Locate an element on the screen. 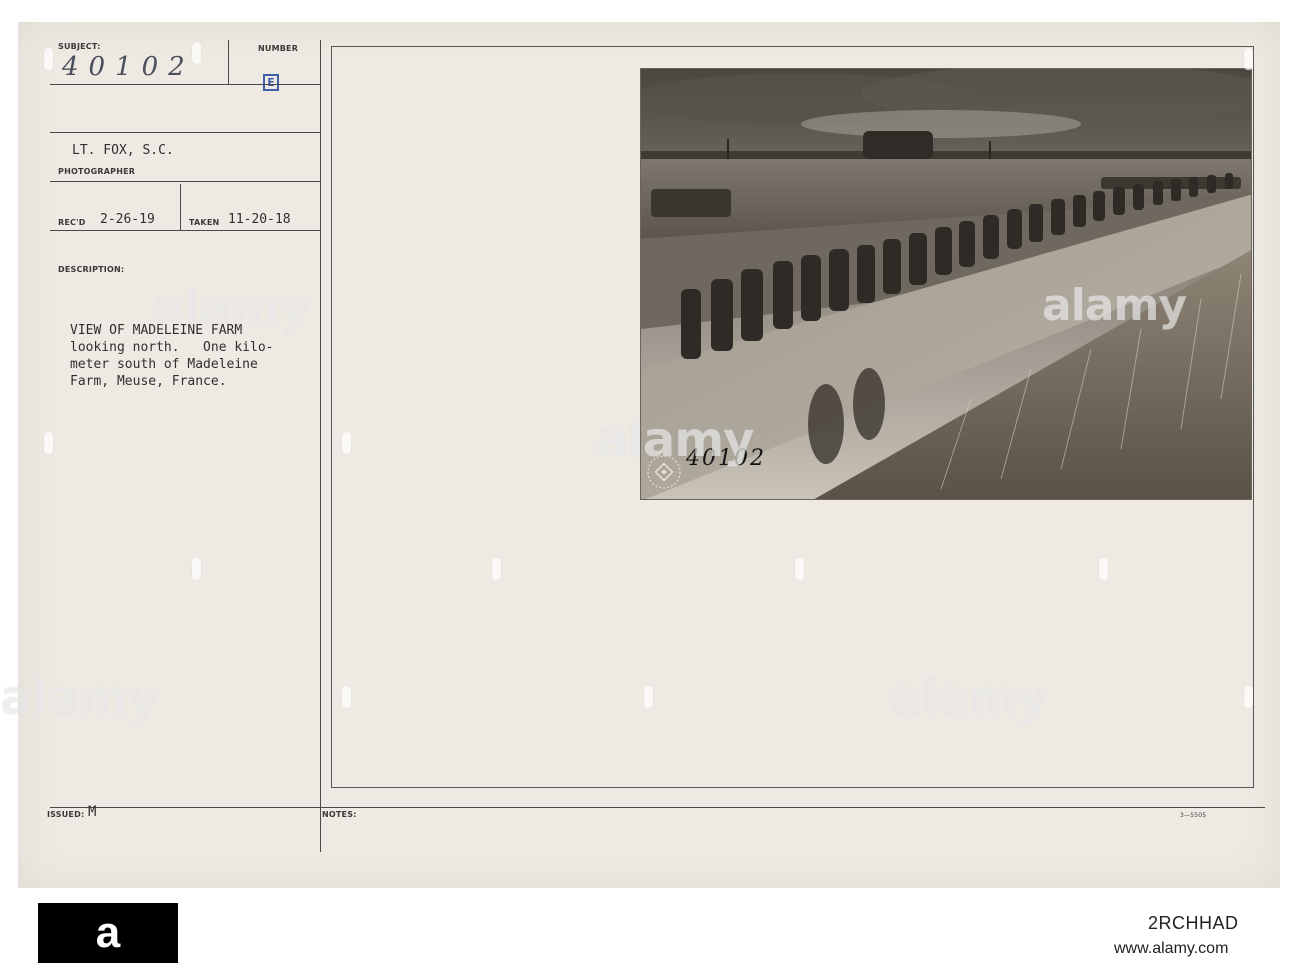 Image resolution: width=1300 pixels, height=978 pixels. taken-date: 11-20-18 is located at coordinates (259, 219).